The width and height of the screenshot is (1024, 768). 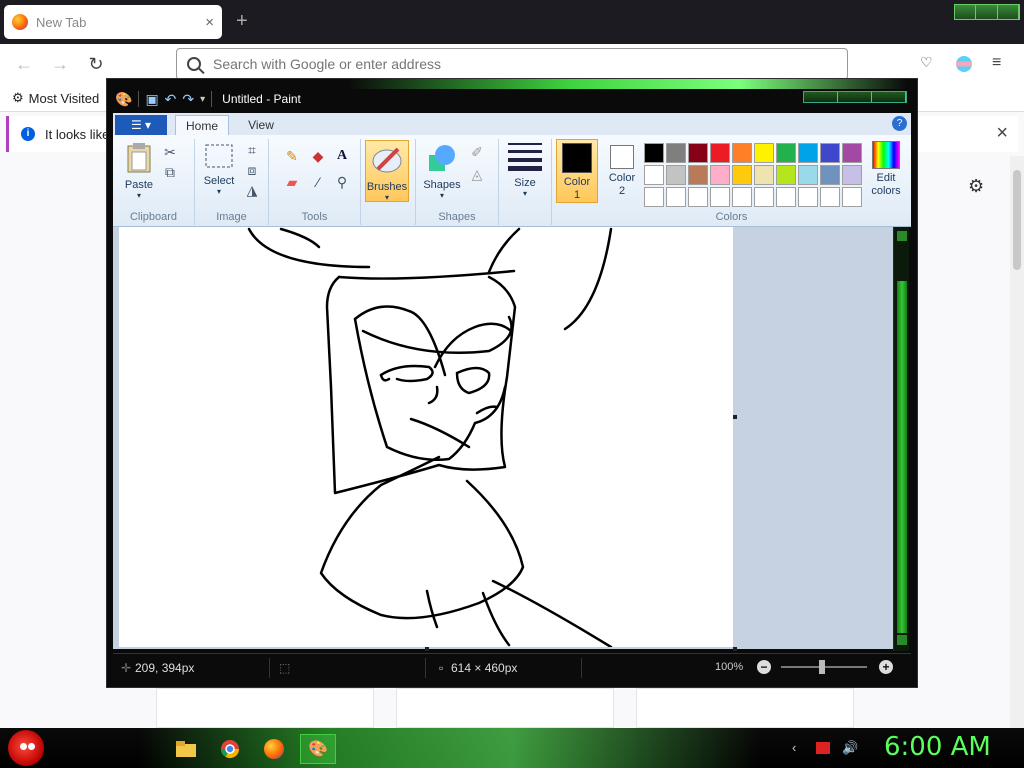 I want to click on resize-handle-right, so click(x=735, y=417).